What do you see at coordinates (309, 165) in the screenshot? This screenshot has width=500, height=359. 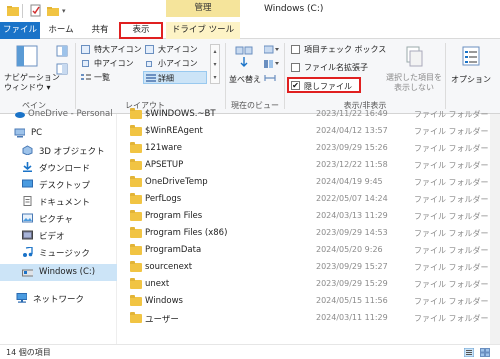 I see `file-row: APSETUP 2023/12/22 11:58 ファイル フォルダー` at bounding box center [309, 165].